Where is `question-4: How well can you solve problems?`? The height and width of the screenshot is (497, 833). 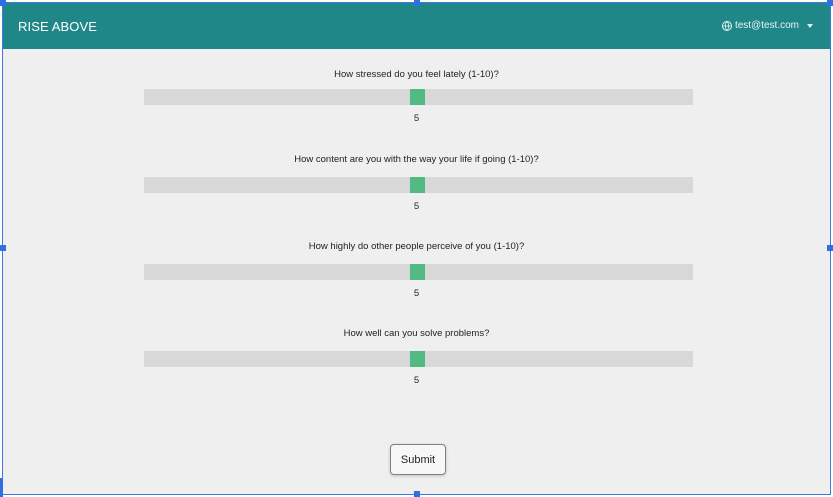
question-4: How well can you solve problems? is located at coordinates (416, 333).